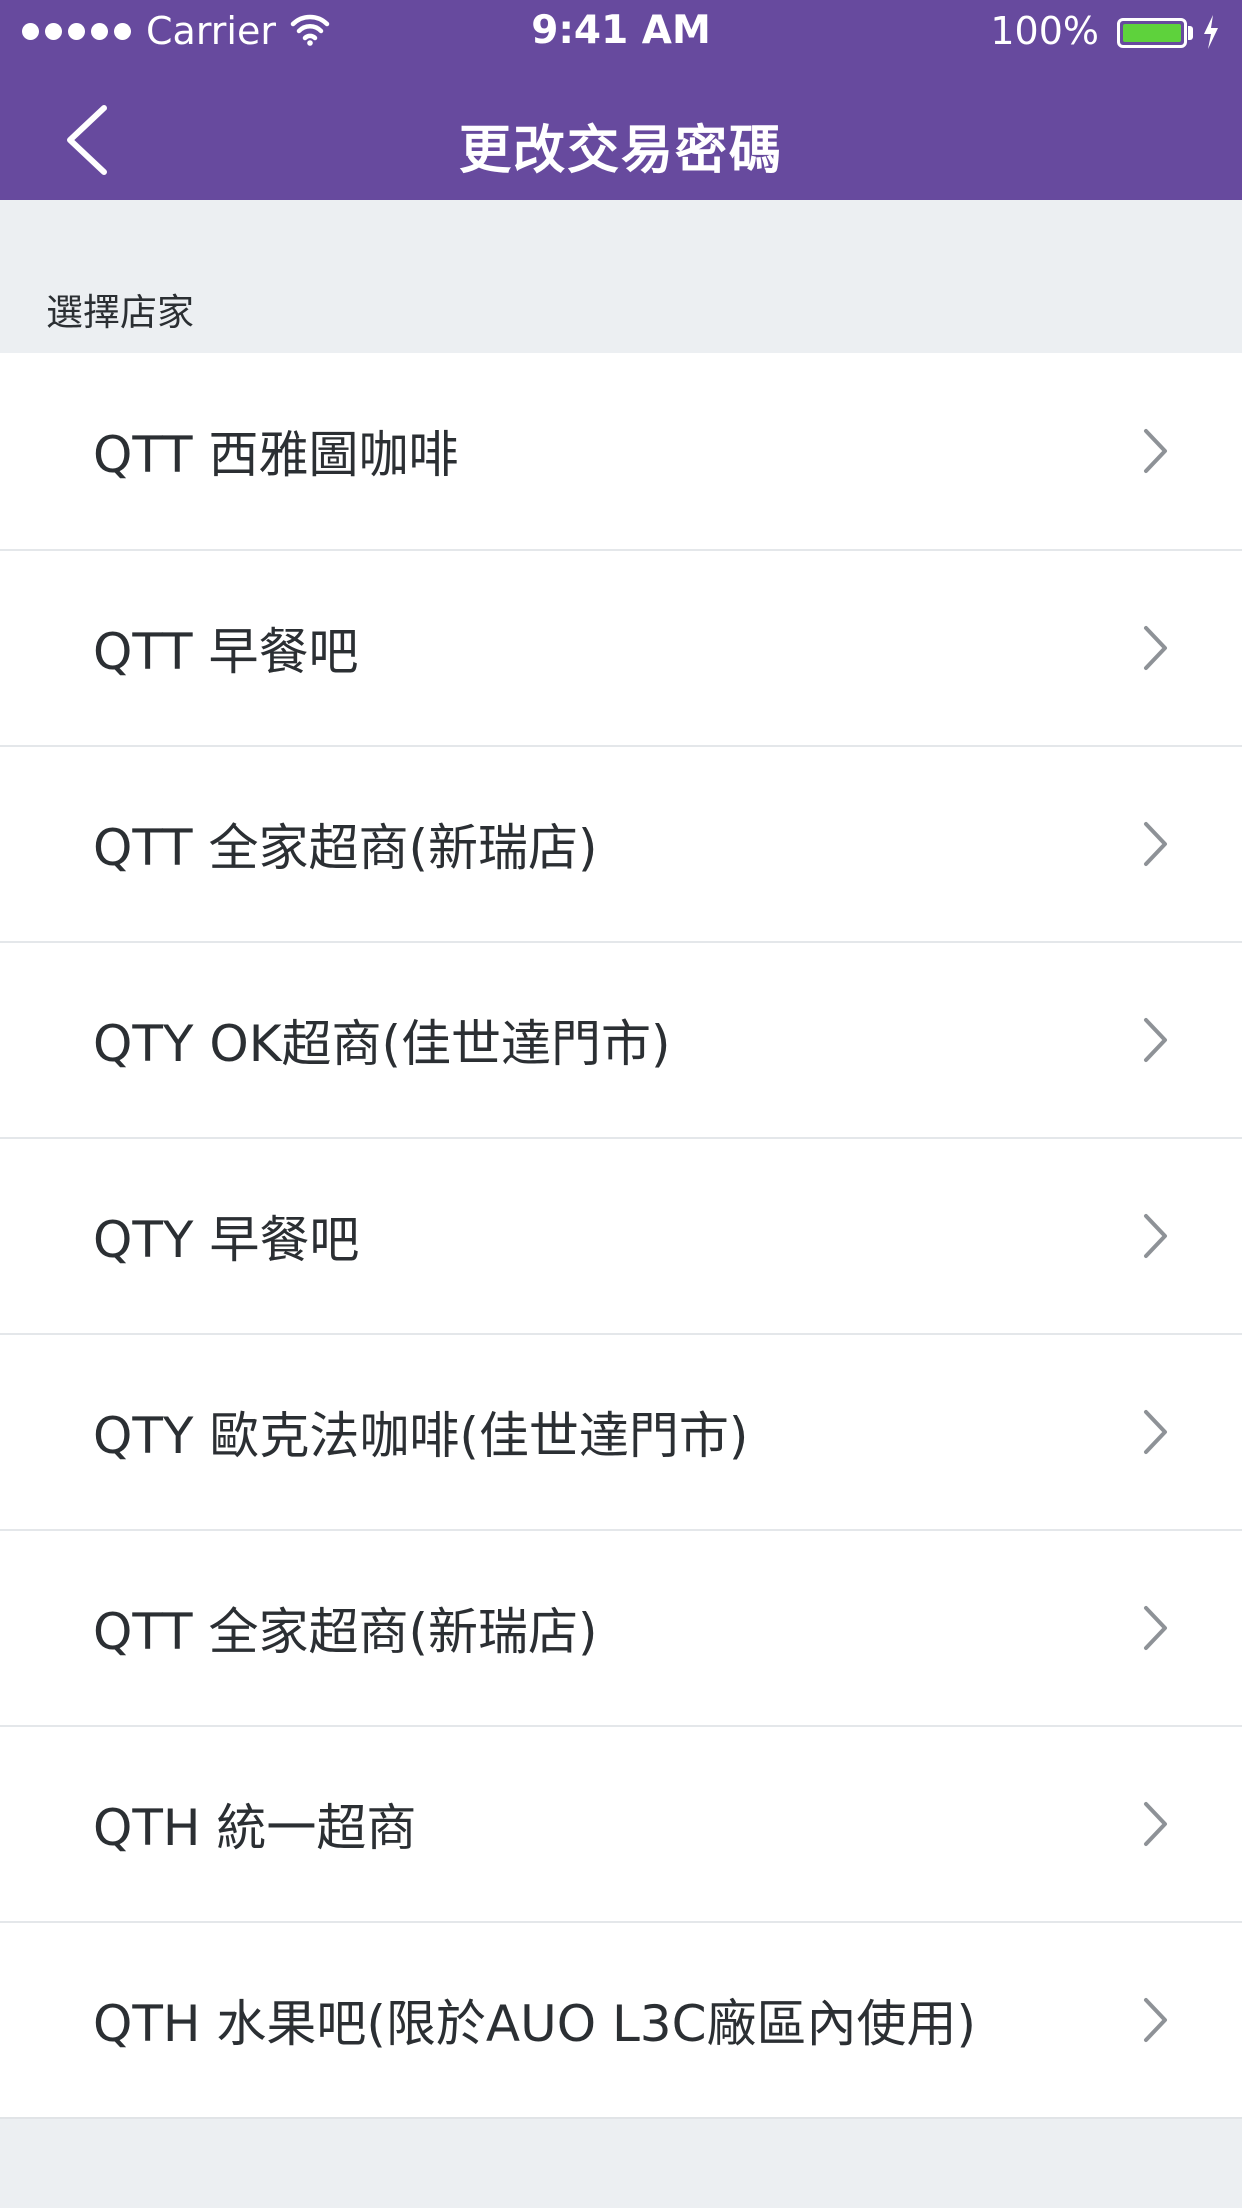  Describe the element at coordinates (621, 451) in the screenshot. I see `store-row: QTT 西雅圖咖啡` at that location.